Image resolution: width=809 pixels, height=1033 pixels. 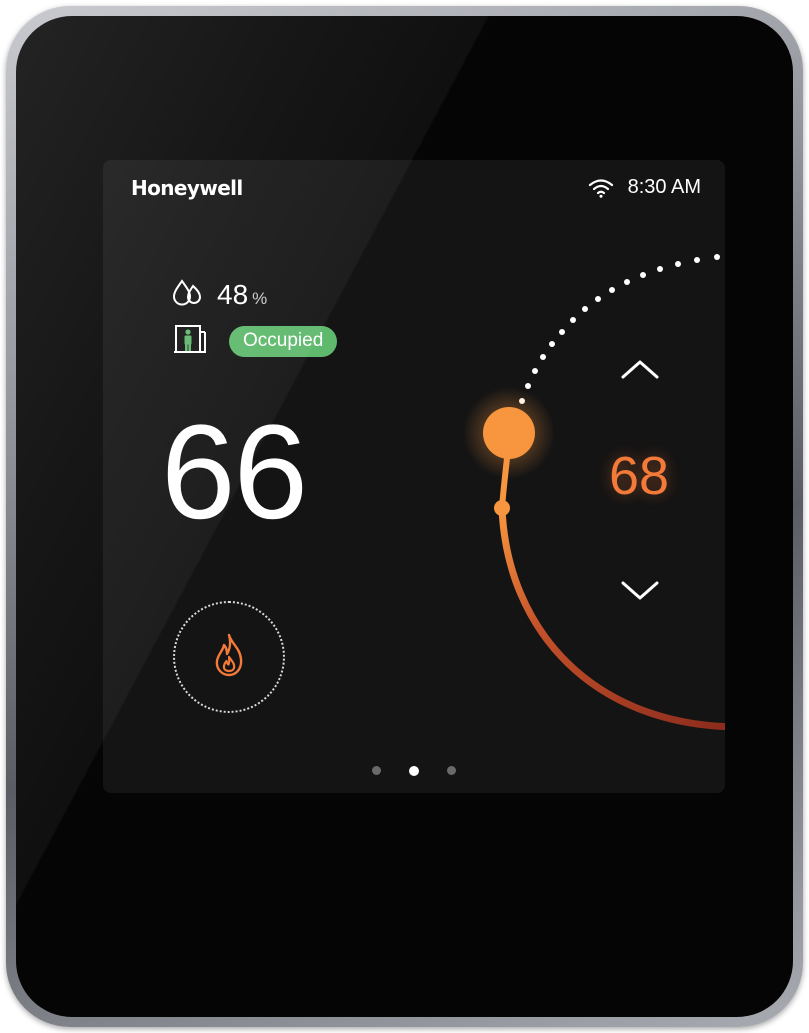 What do you see at coordinates (502, 508) in the screenshot?
I see `dial-current-marker` at bounding box center [502, 508].